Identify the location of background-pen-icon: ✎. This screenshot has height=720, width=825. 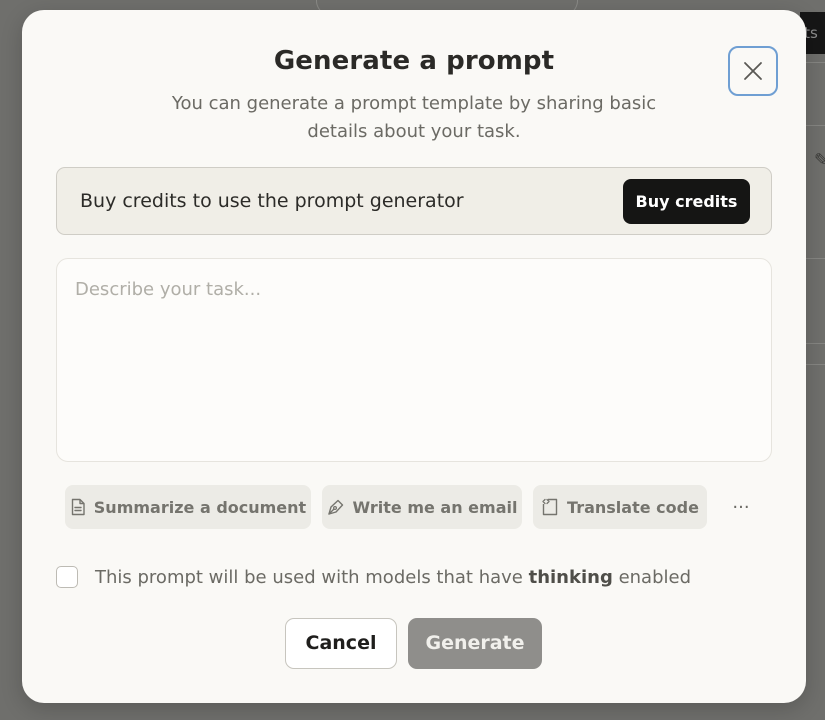
(819, 160).